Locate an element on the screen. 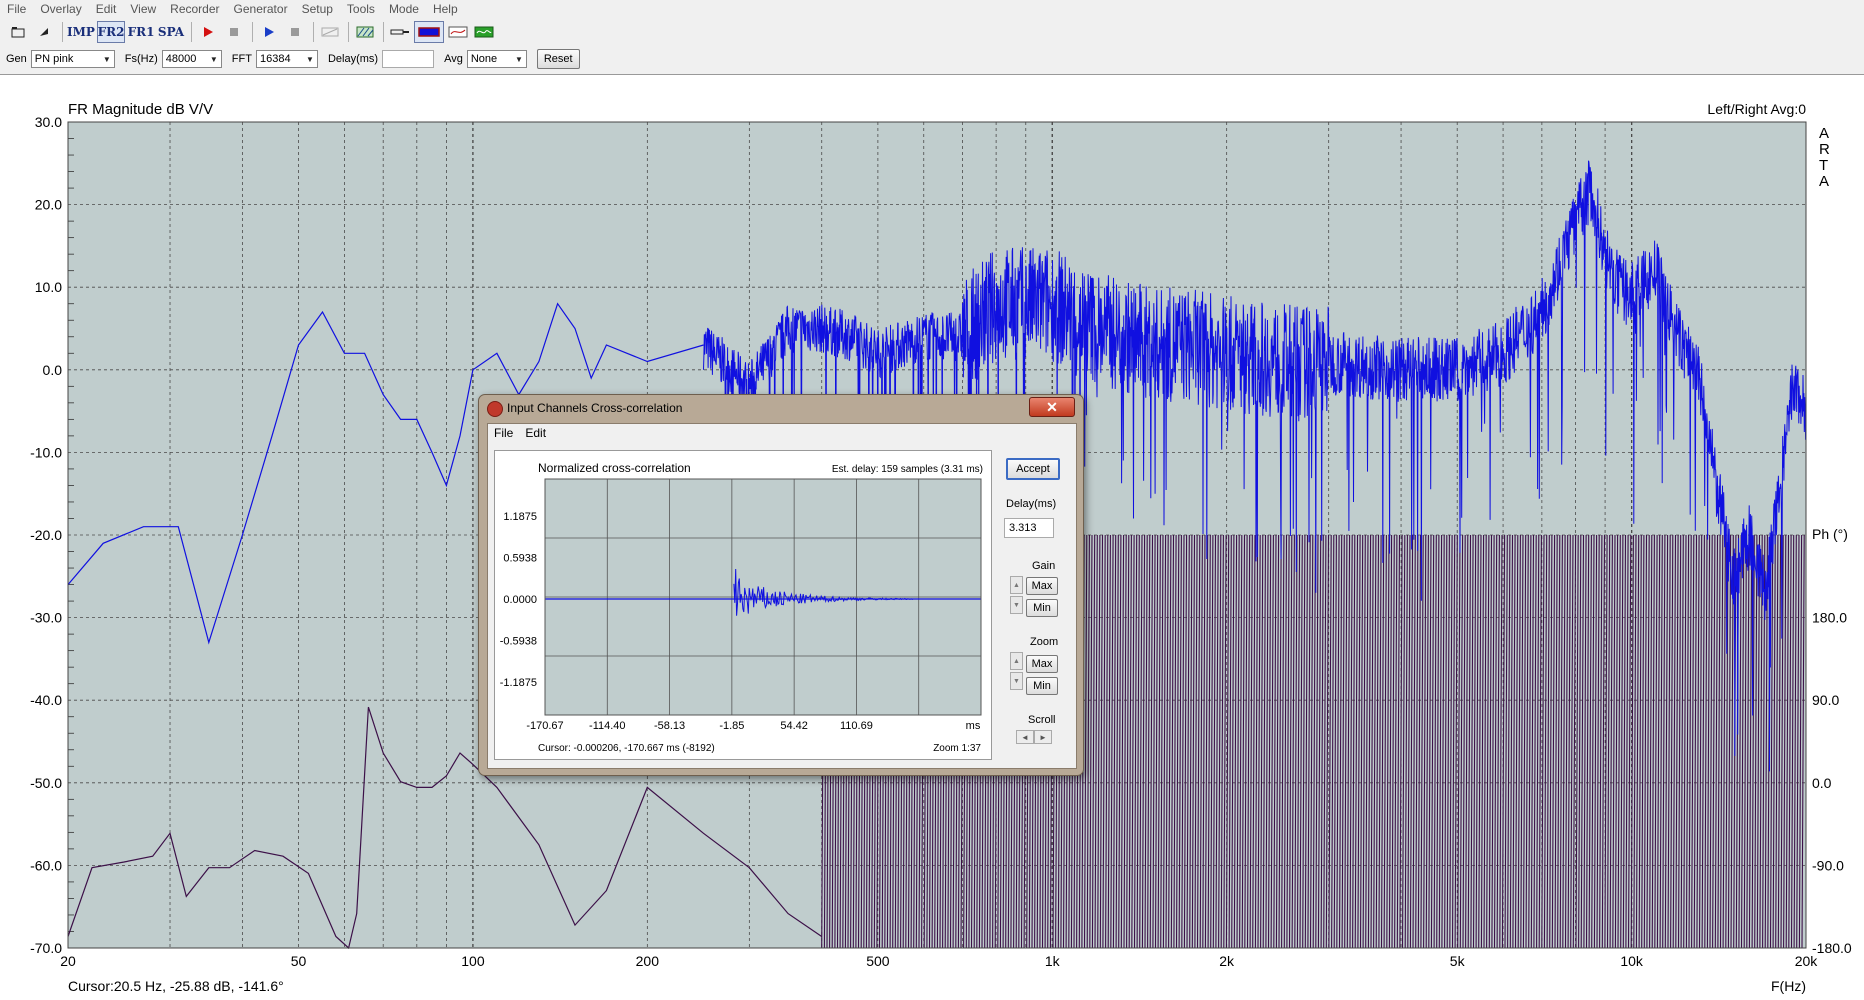 Image resolution: width=1864 pixels, height=1000 pixels. phase-axis-label: Ph (°) is located at coordinates (1830, 534).